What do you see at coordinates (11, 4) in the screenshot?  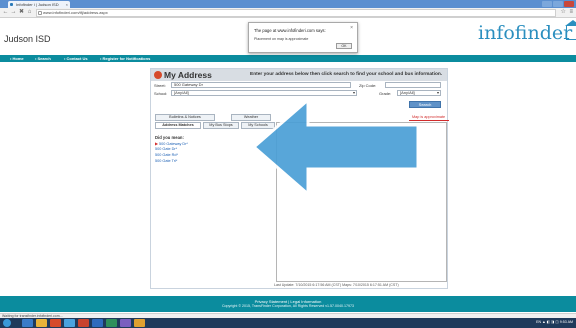 I see `tab-favicon-icon` at bounding box center [11, 4].